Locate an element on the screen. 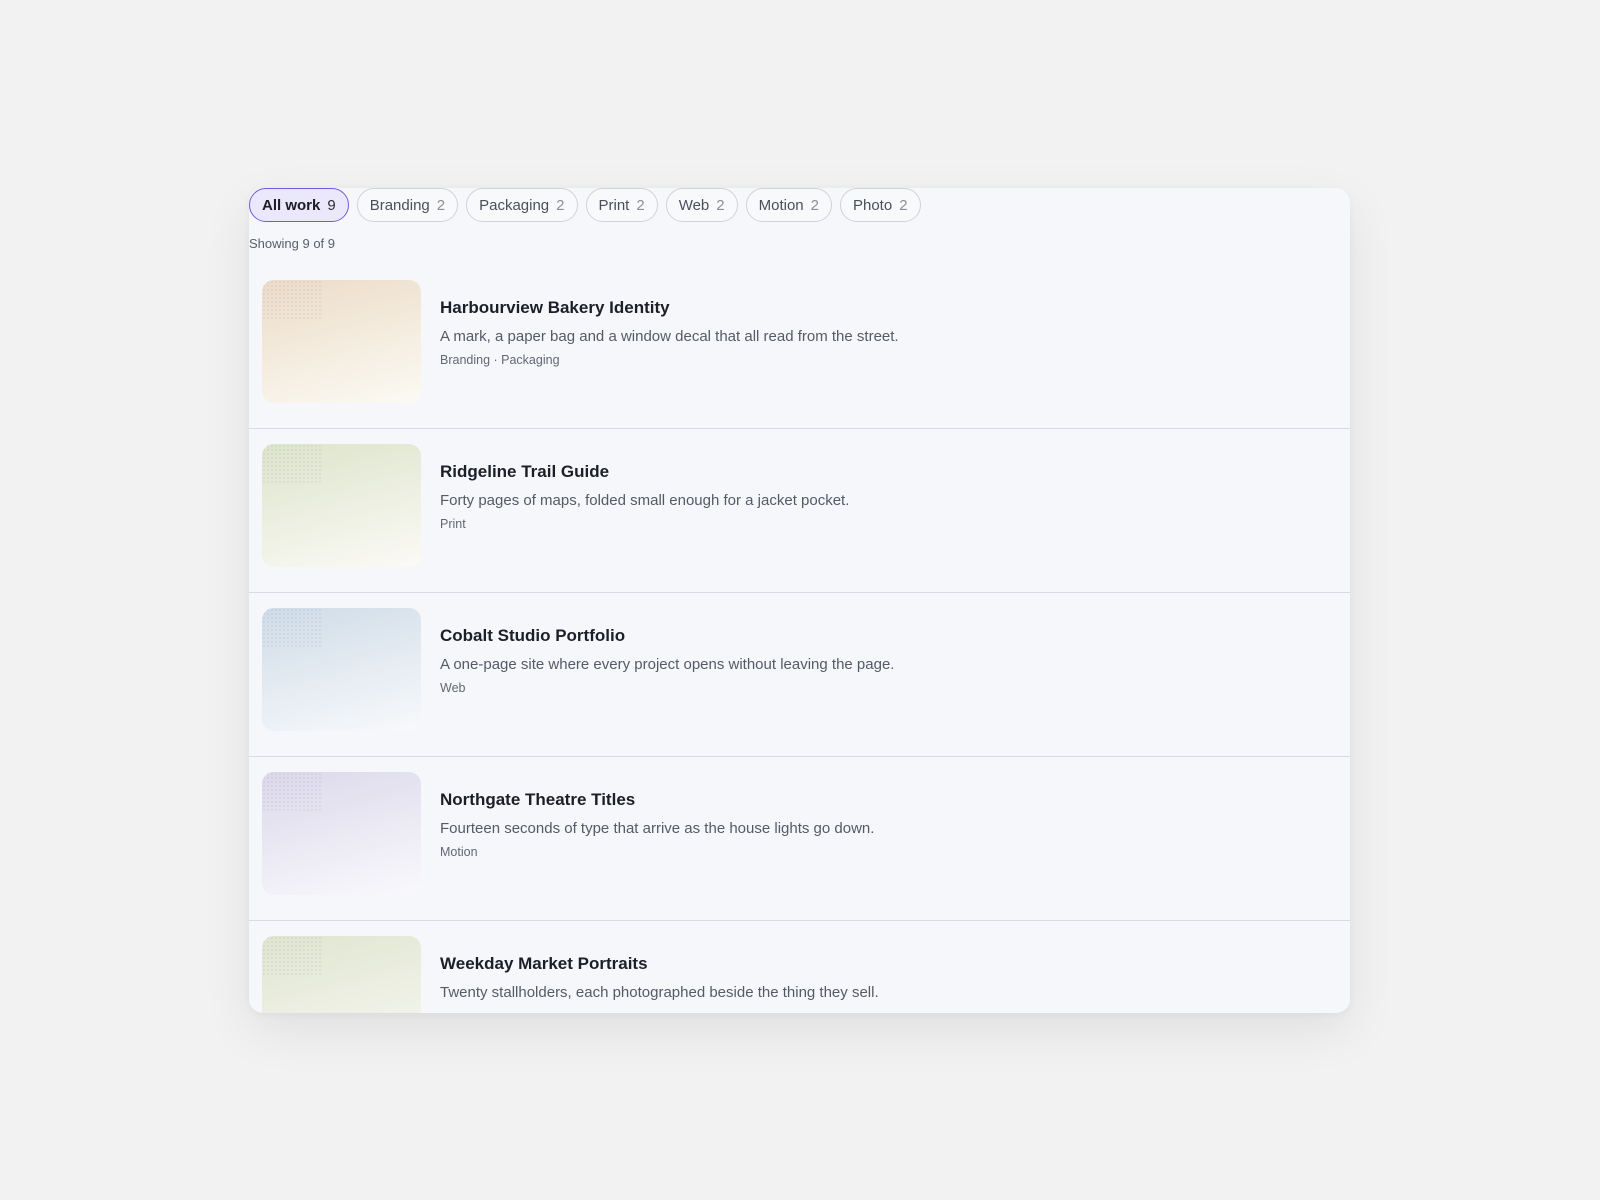 Image resolution: width=1600 pixels, height=1200 pixels. filter-chip-label: Packaging is located at coordinates (514, 205).